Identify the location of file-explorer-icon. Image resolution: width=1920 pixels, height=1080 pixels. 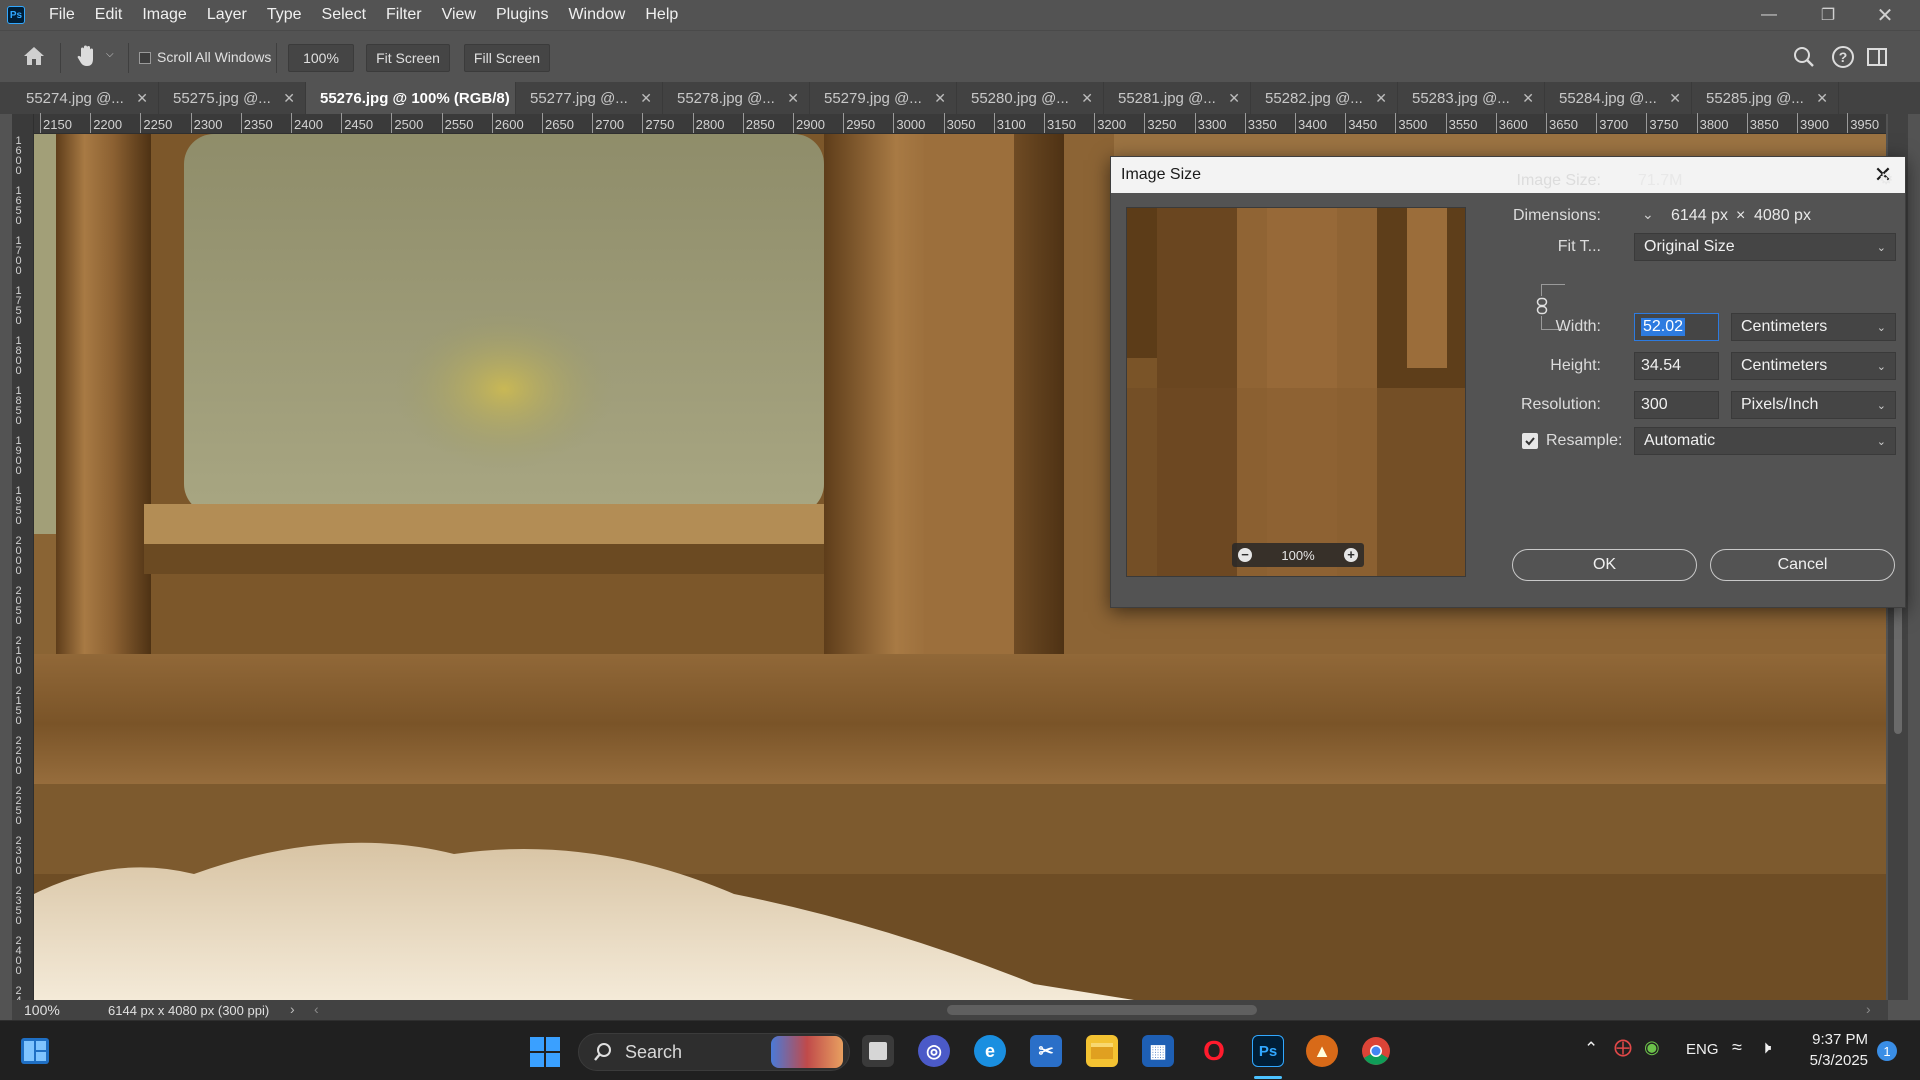
(1102, 1051).